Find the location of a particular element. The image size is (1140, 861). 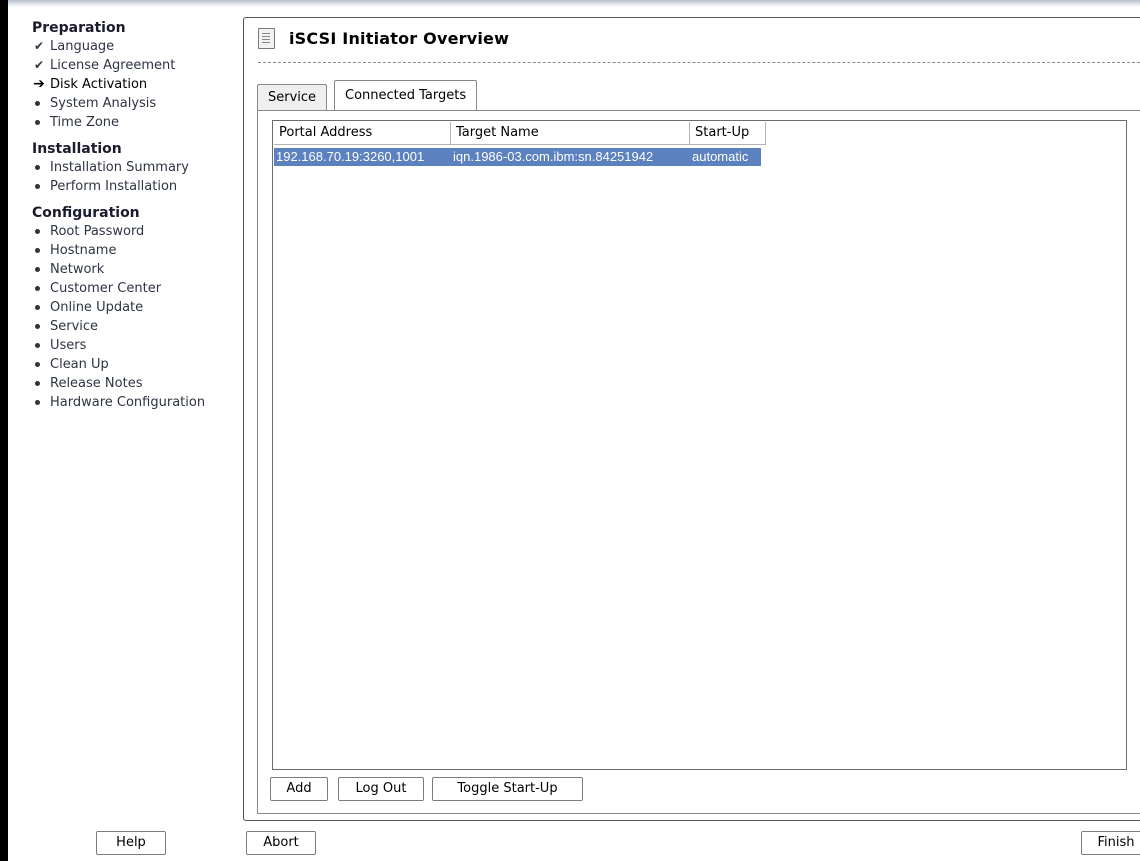

step-label: Online Update is located at coordinates (97, 307).